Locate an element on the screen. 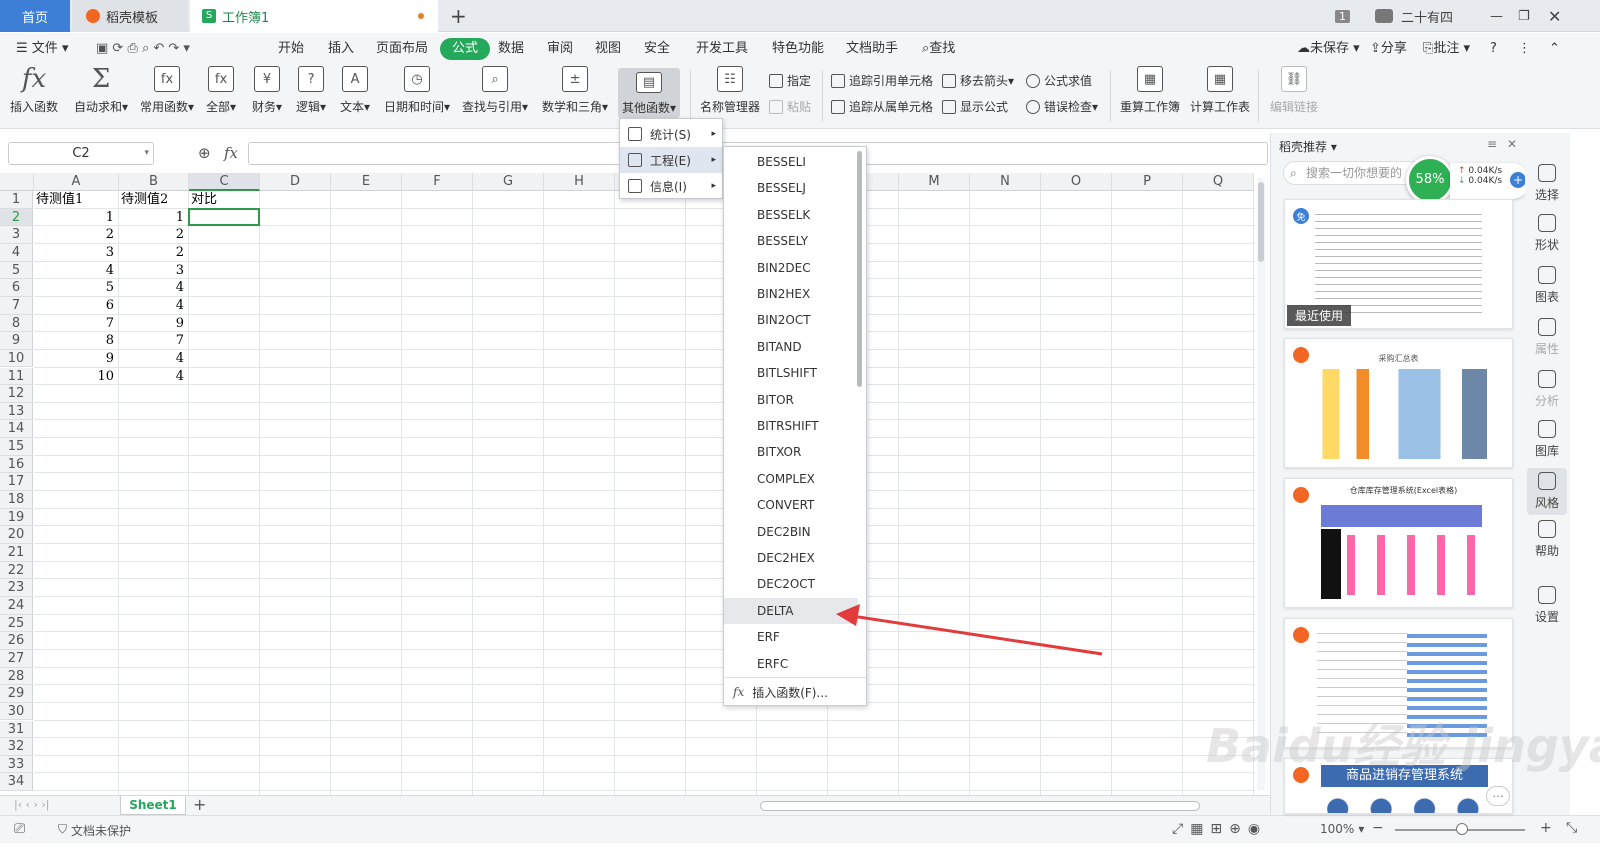 The height and width of the screenshot is (860, 1600). fx-icon: fx is located at coordinates (231, 153).